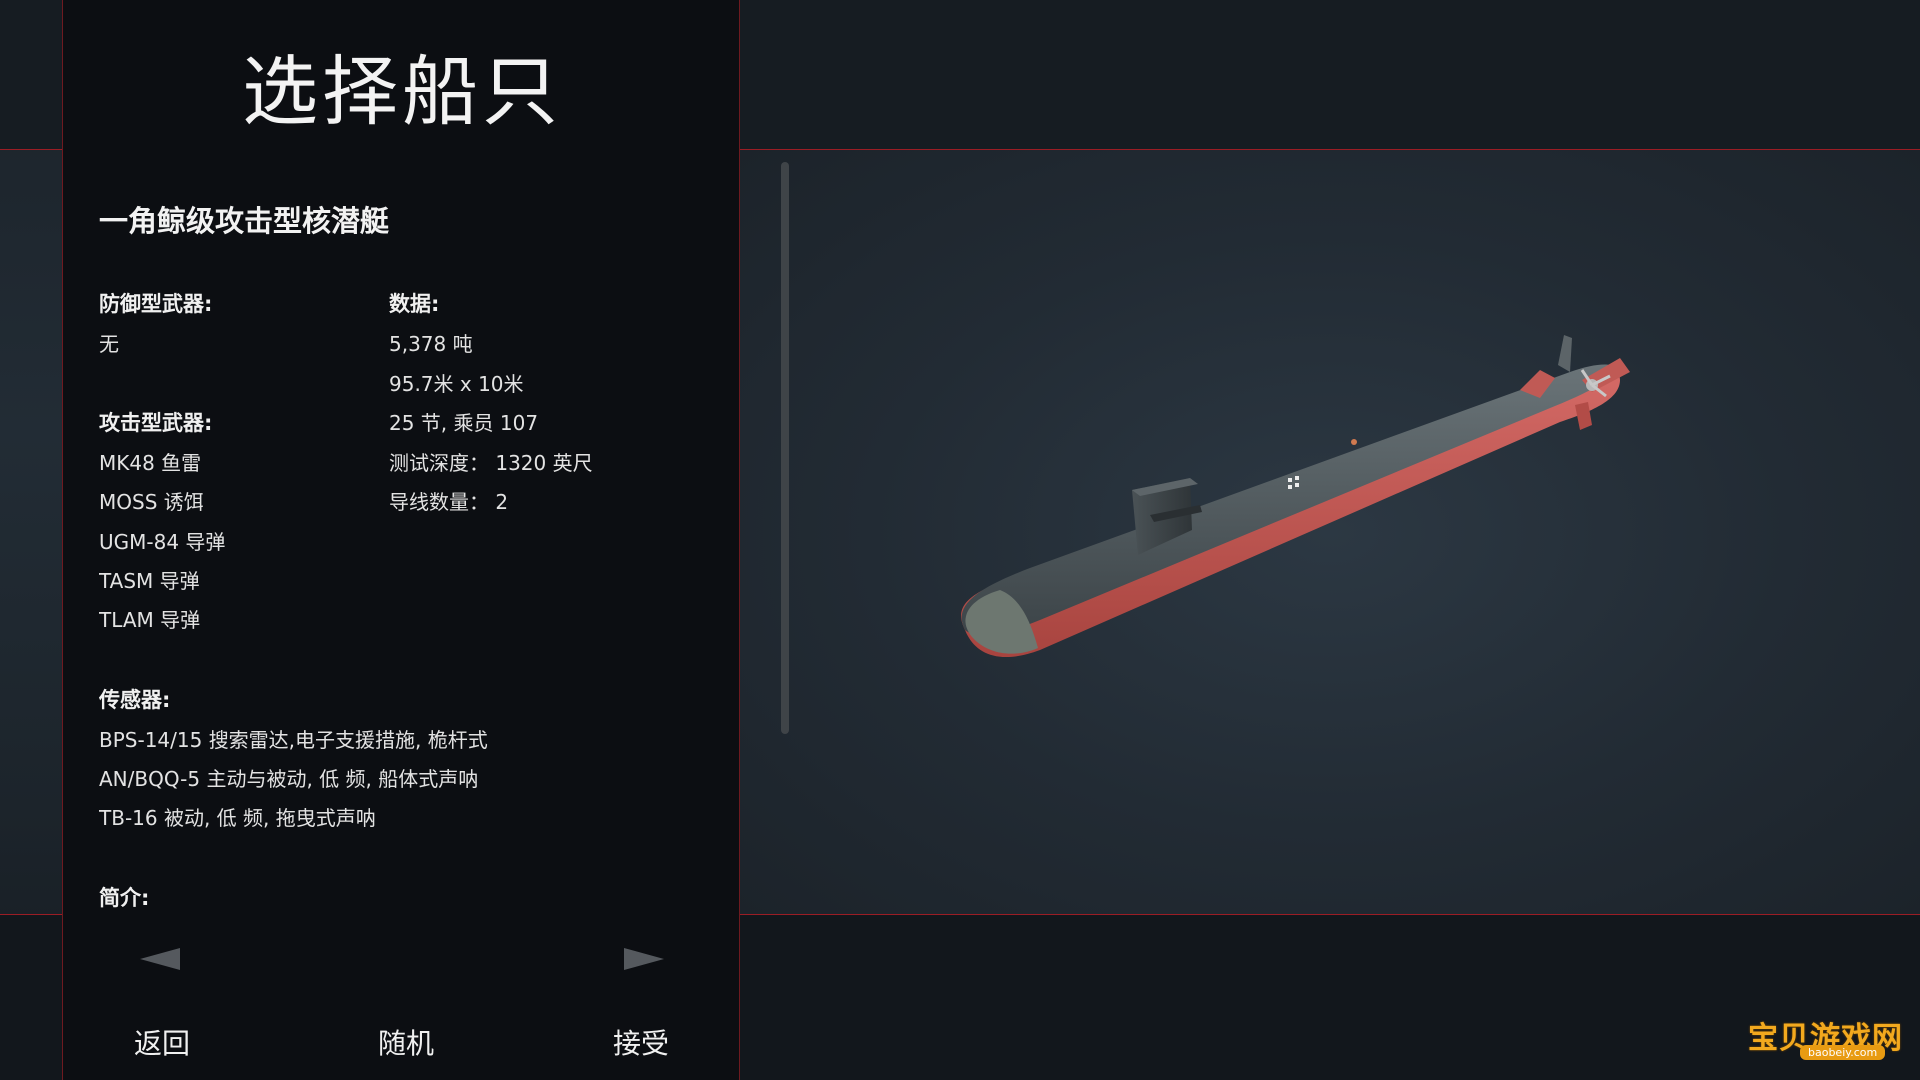  I want to click on attack-weapon-item: MOSS 诱饵, so click(151, 502).